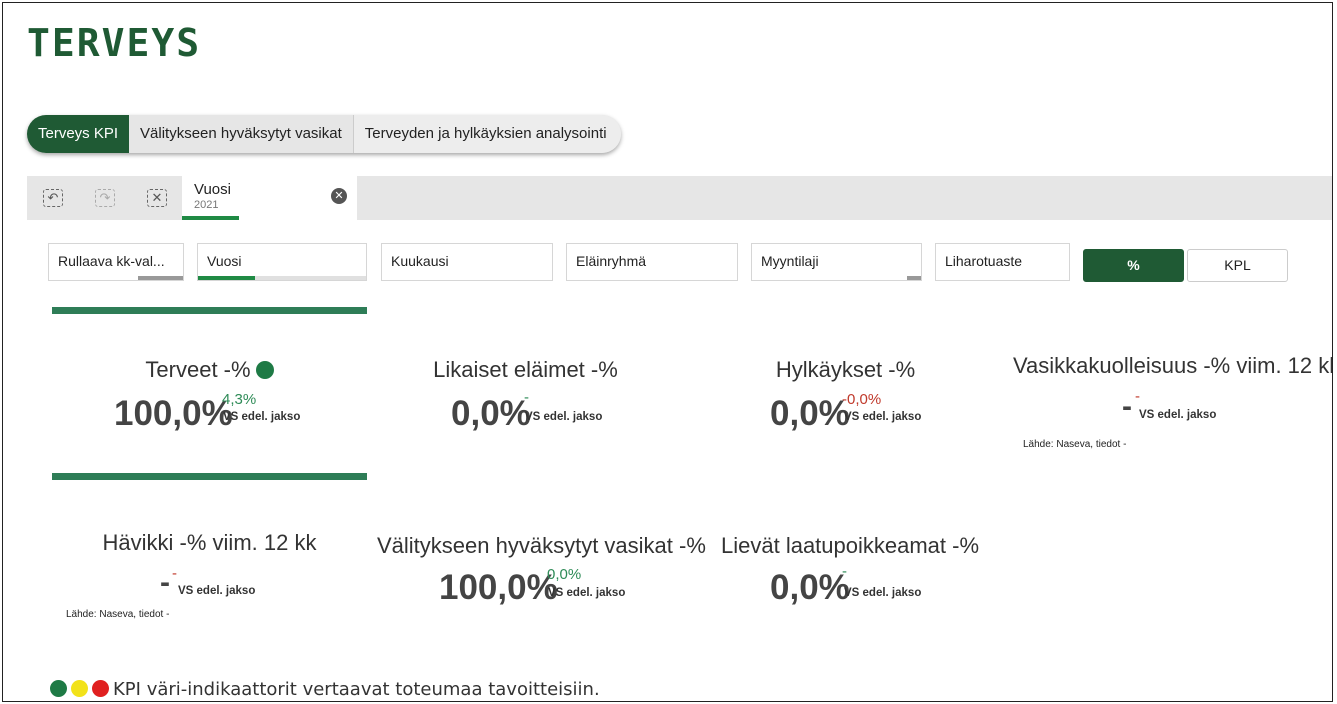  I want to click on kpi-title: Vasikkakuolleisuus -% viim. 12 kk, so click(1173, 365).